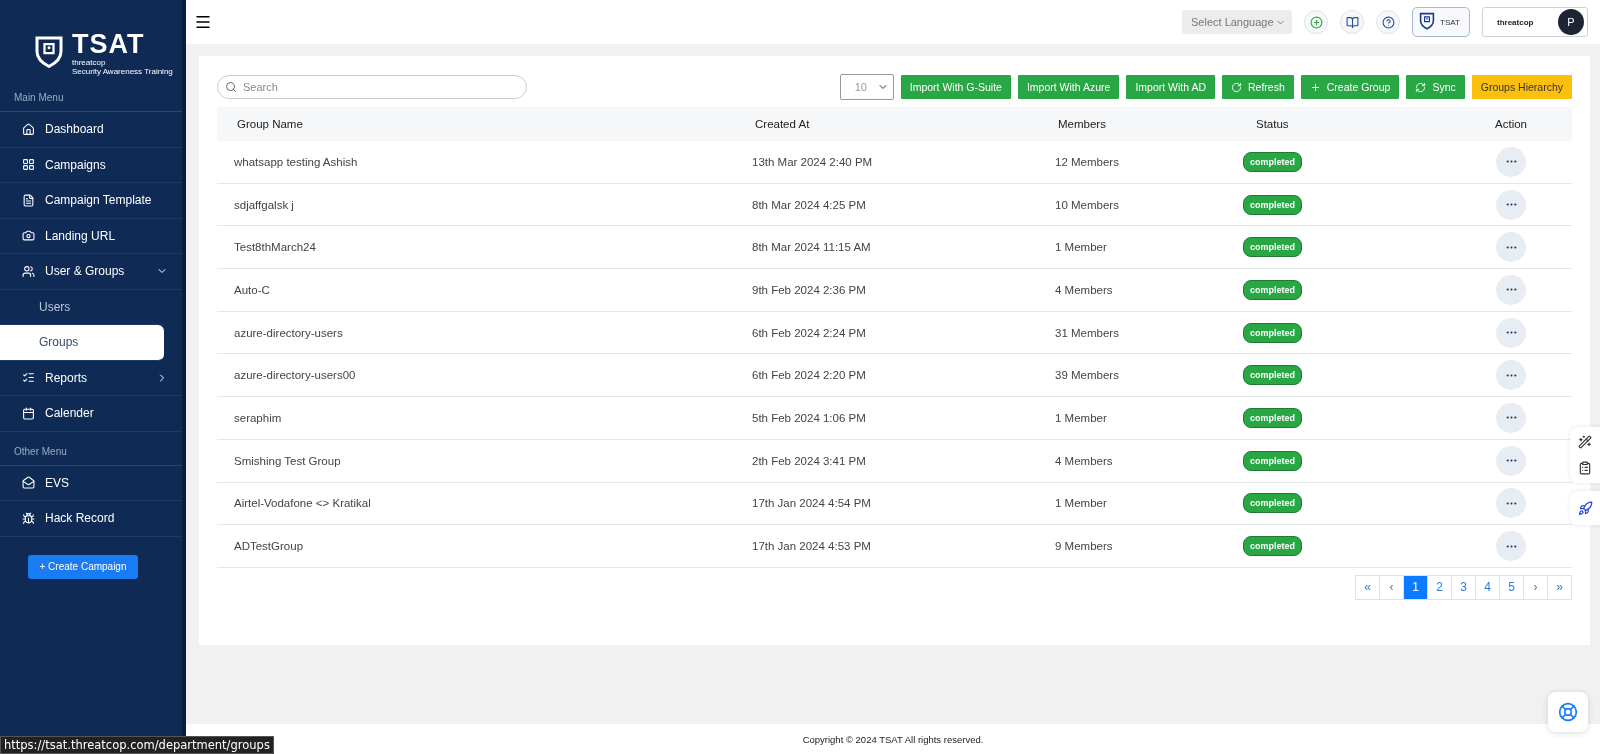 This screenshot has height=754, width=1600. Describe the element at coordinates (1585, 468) in the screenshot. I see `clipboard-icon` at that location.